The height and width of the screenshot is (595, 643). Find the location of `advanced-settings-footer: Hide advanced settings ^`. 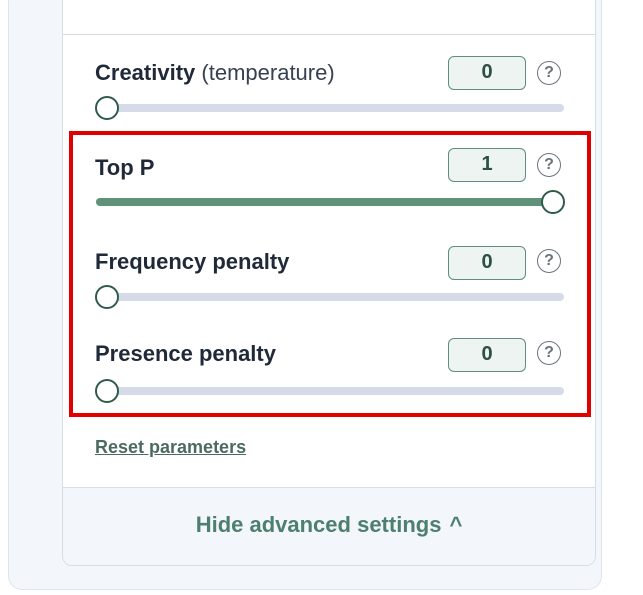

advanced-settings-footer: Hide advanced settings ^ is located at coordinates (329, 526).